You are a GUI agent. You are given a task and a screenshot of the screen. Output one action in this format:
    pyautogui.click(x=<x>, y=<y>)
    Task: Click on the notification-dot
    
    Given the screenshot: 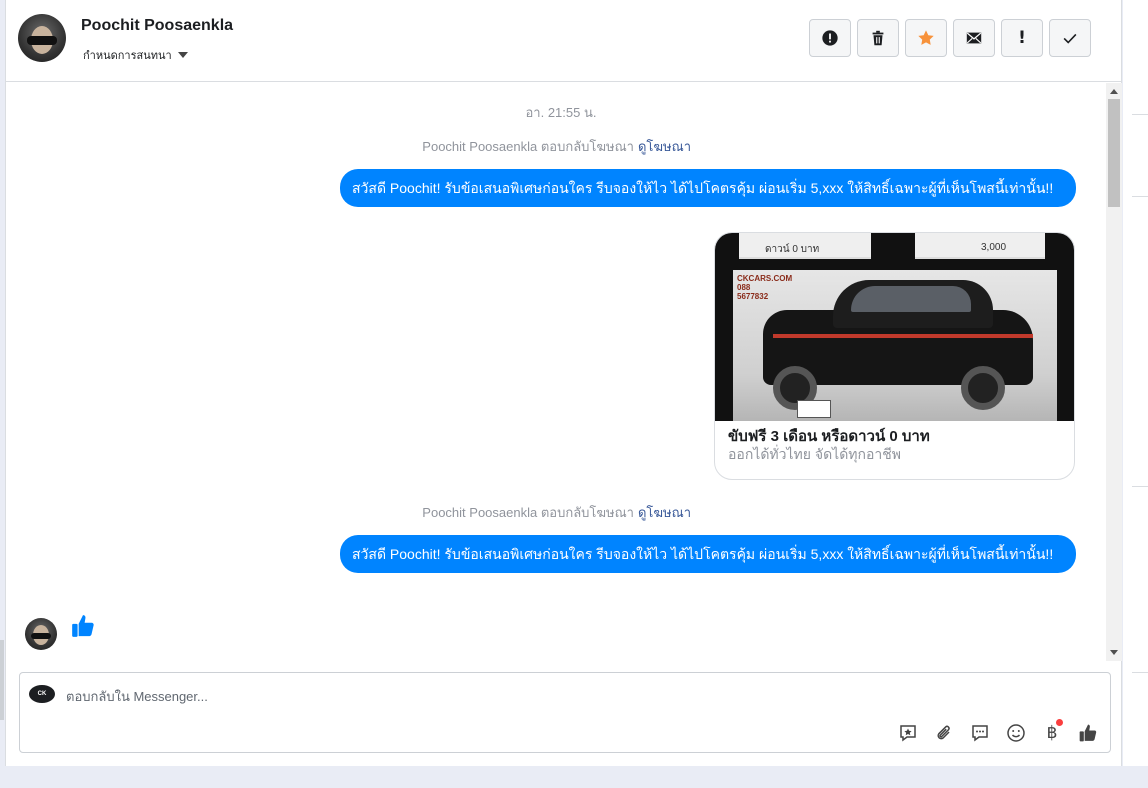 What is the action you would take?
    pyautogui.click(x=1059, y=722)
    